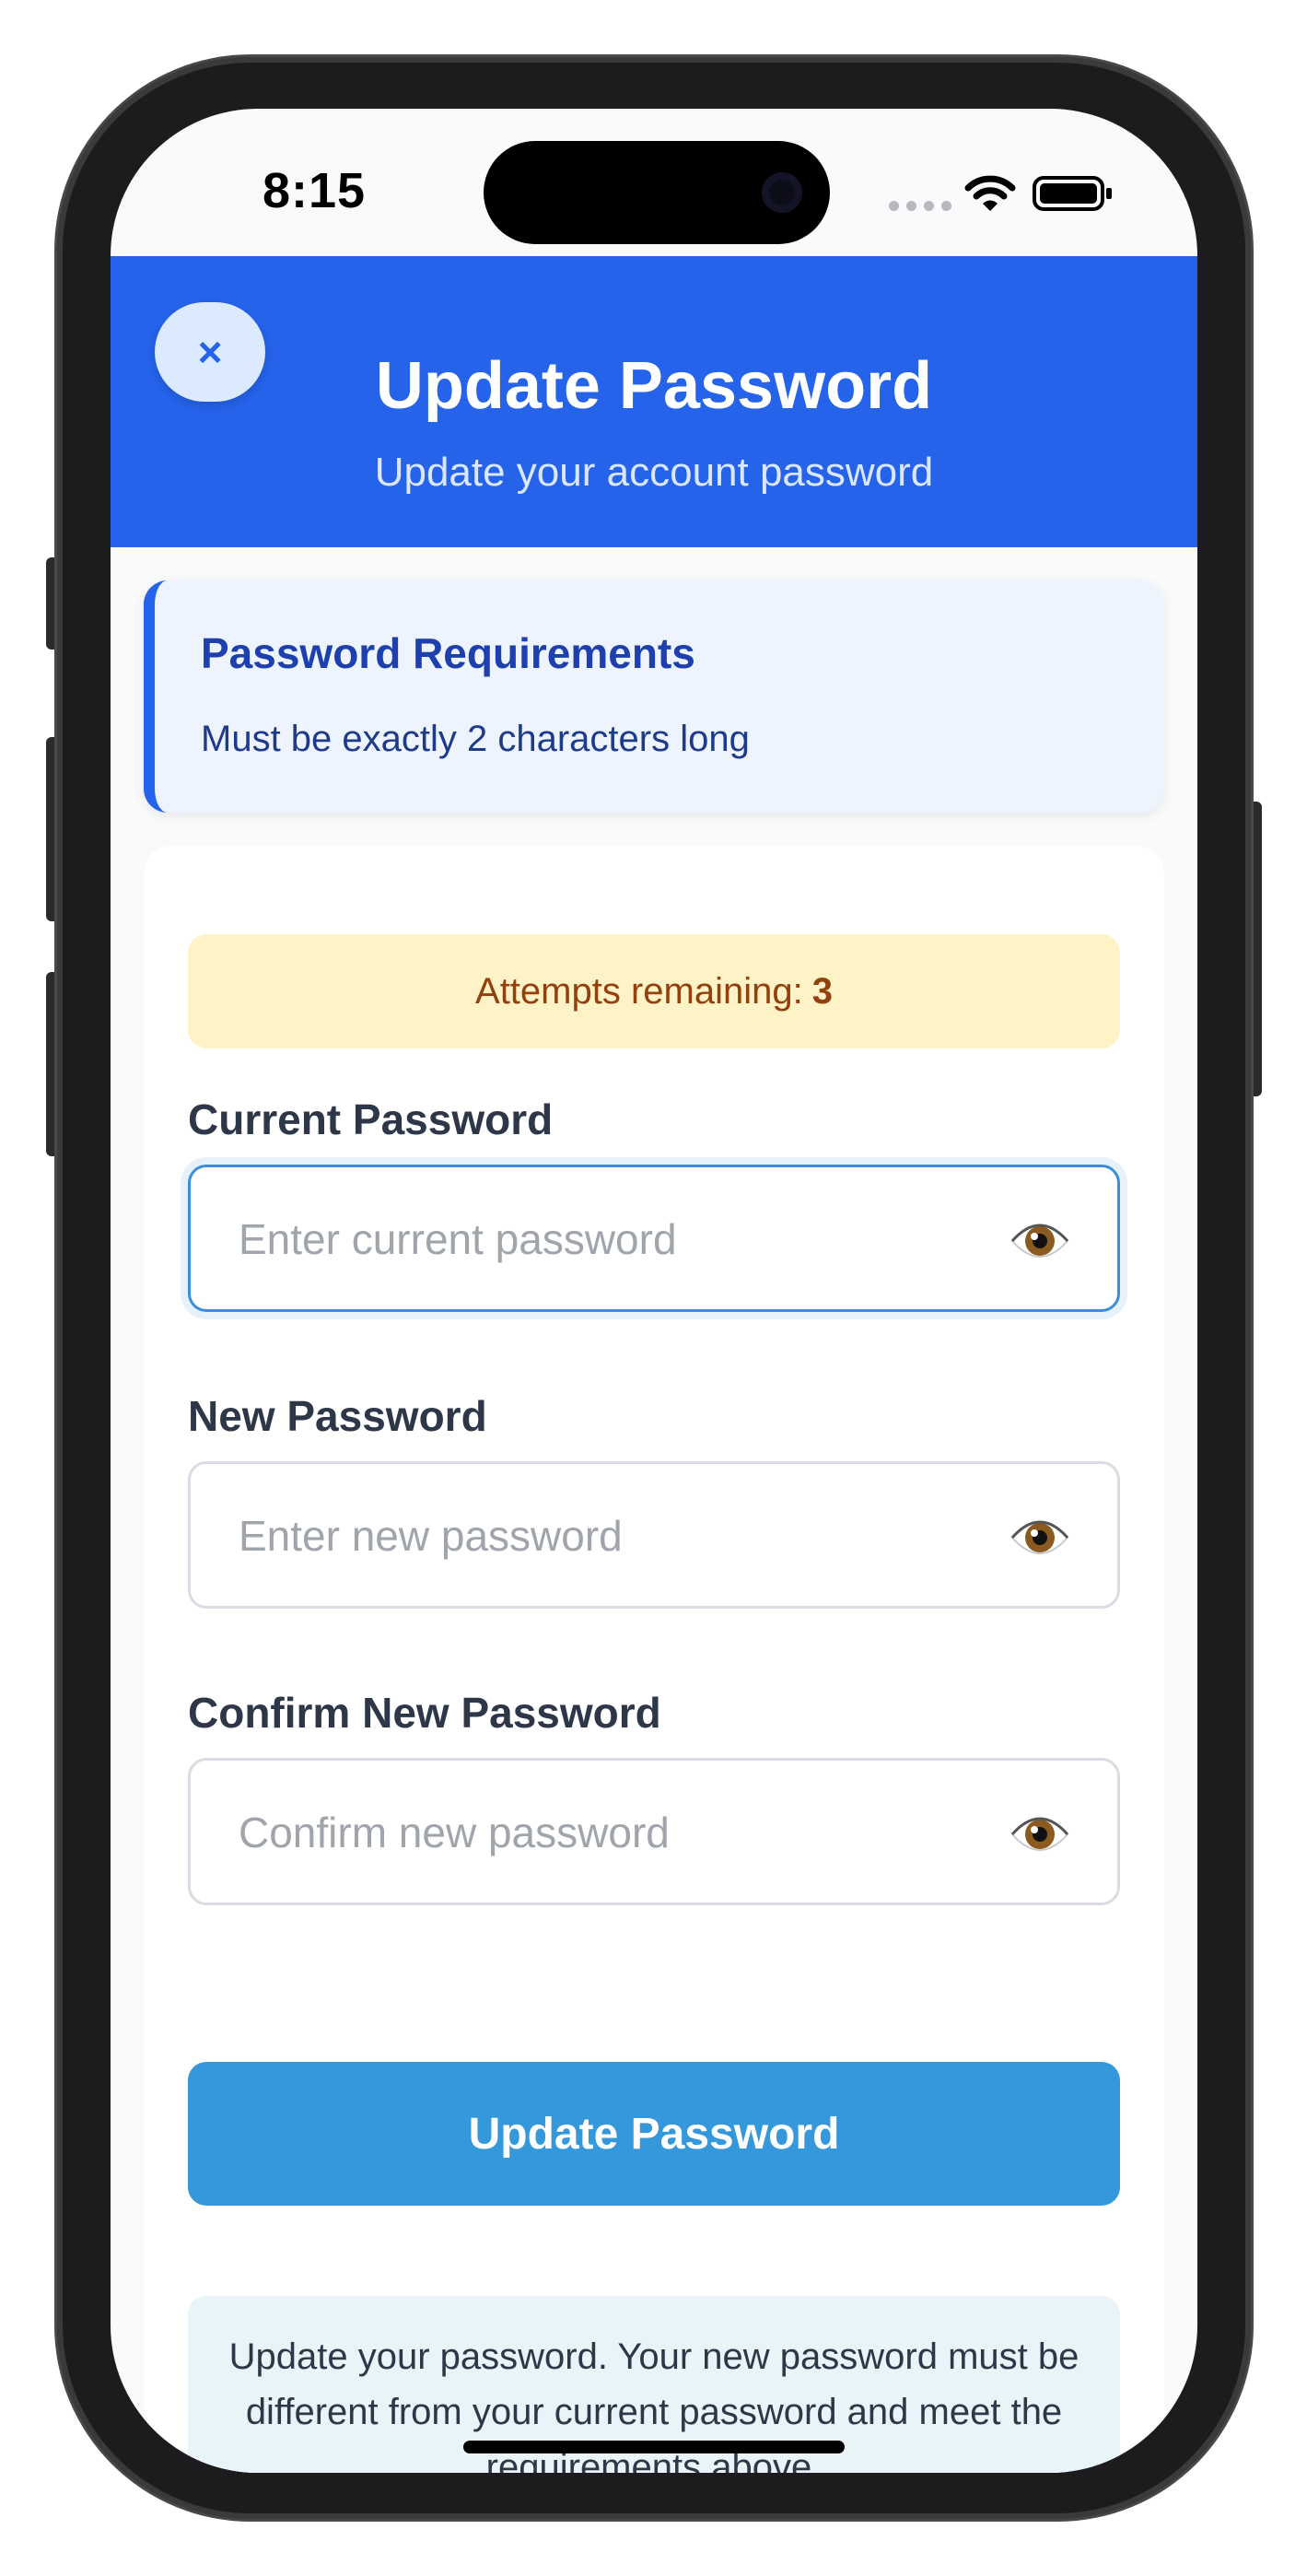  What do you see at coordinates (315, 190) in the screenshot?
I see `status-time: 8:15` at bounding box center [315, 190].